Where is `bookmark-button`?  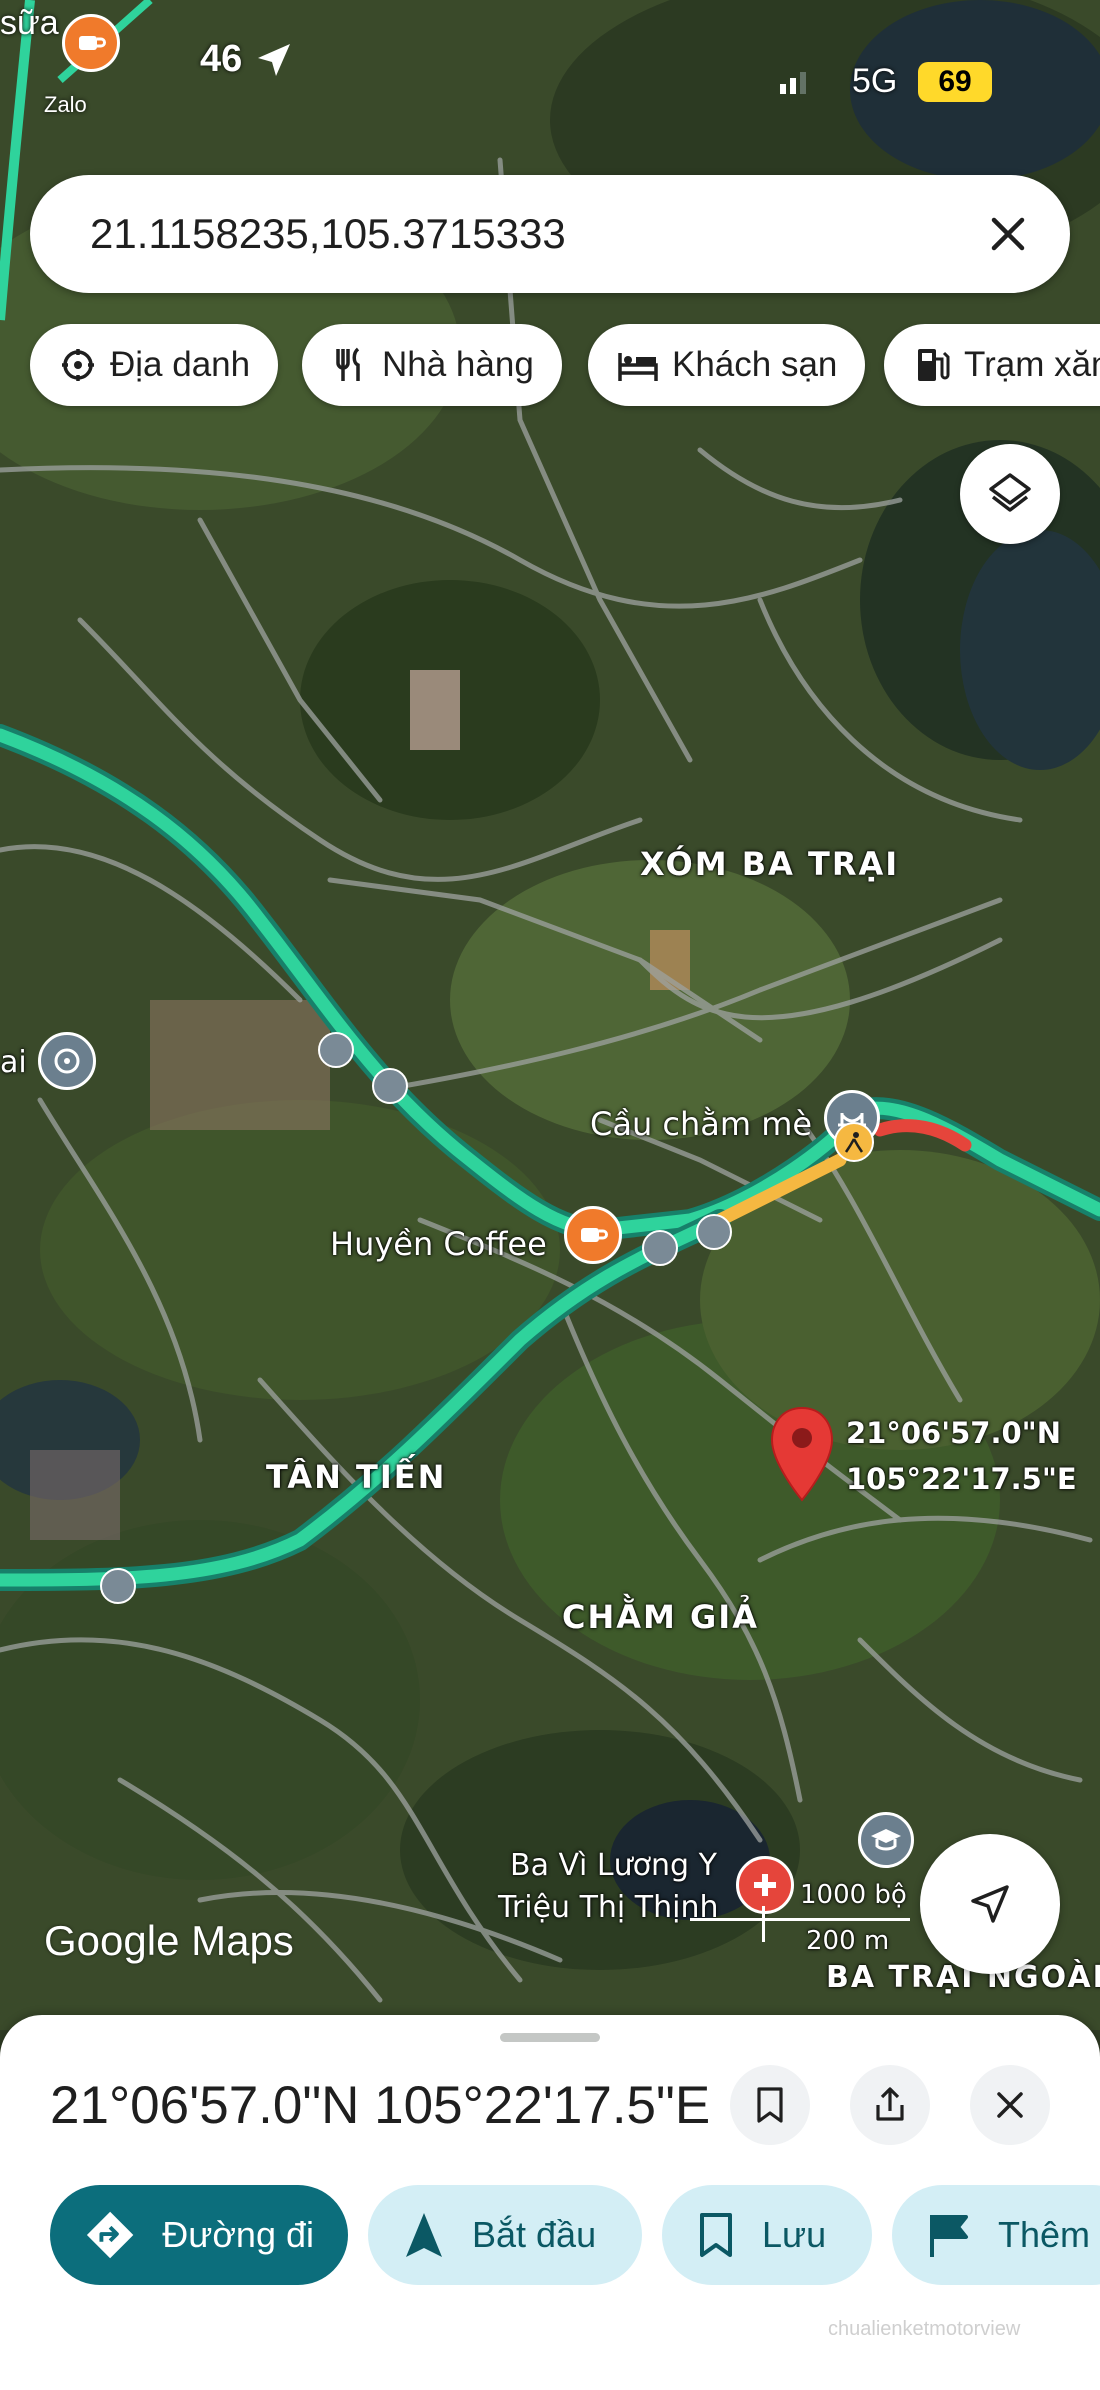 bookmark-button is located at coordinates (770, 2105).